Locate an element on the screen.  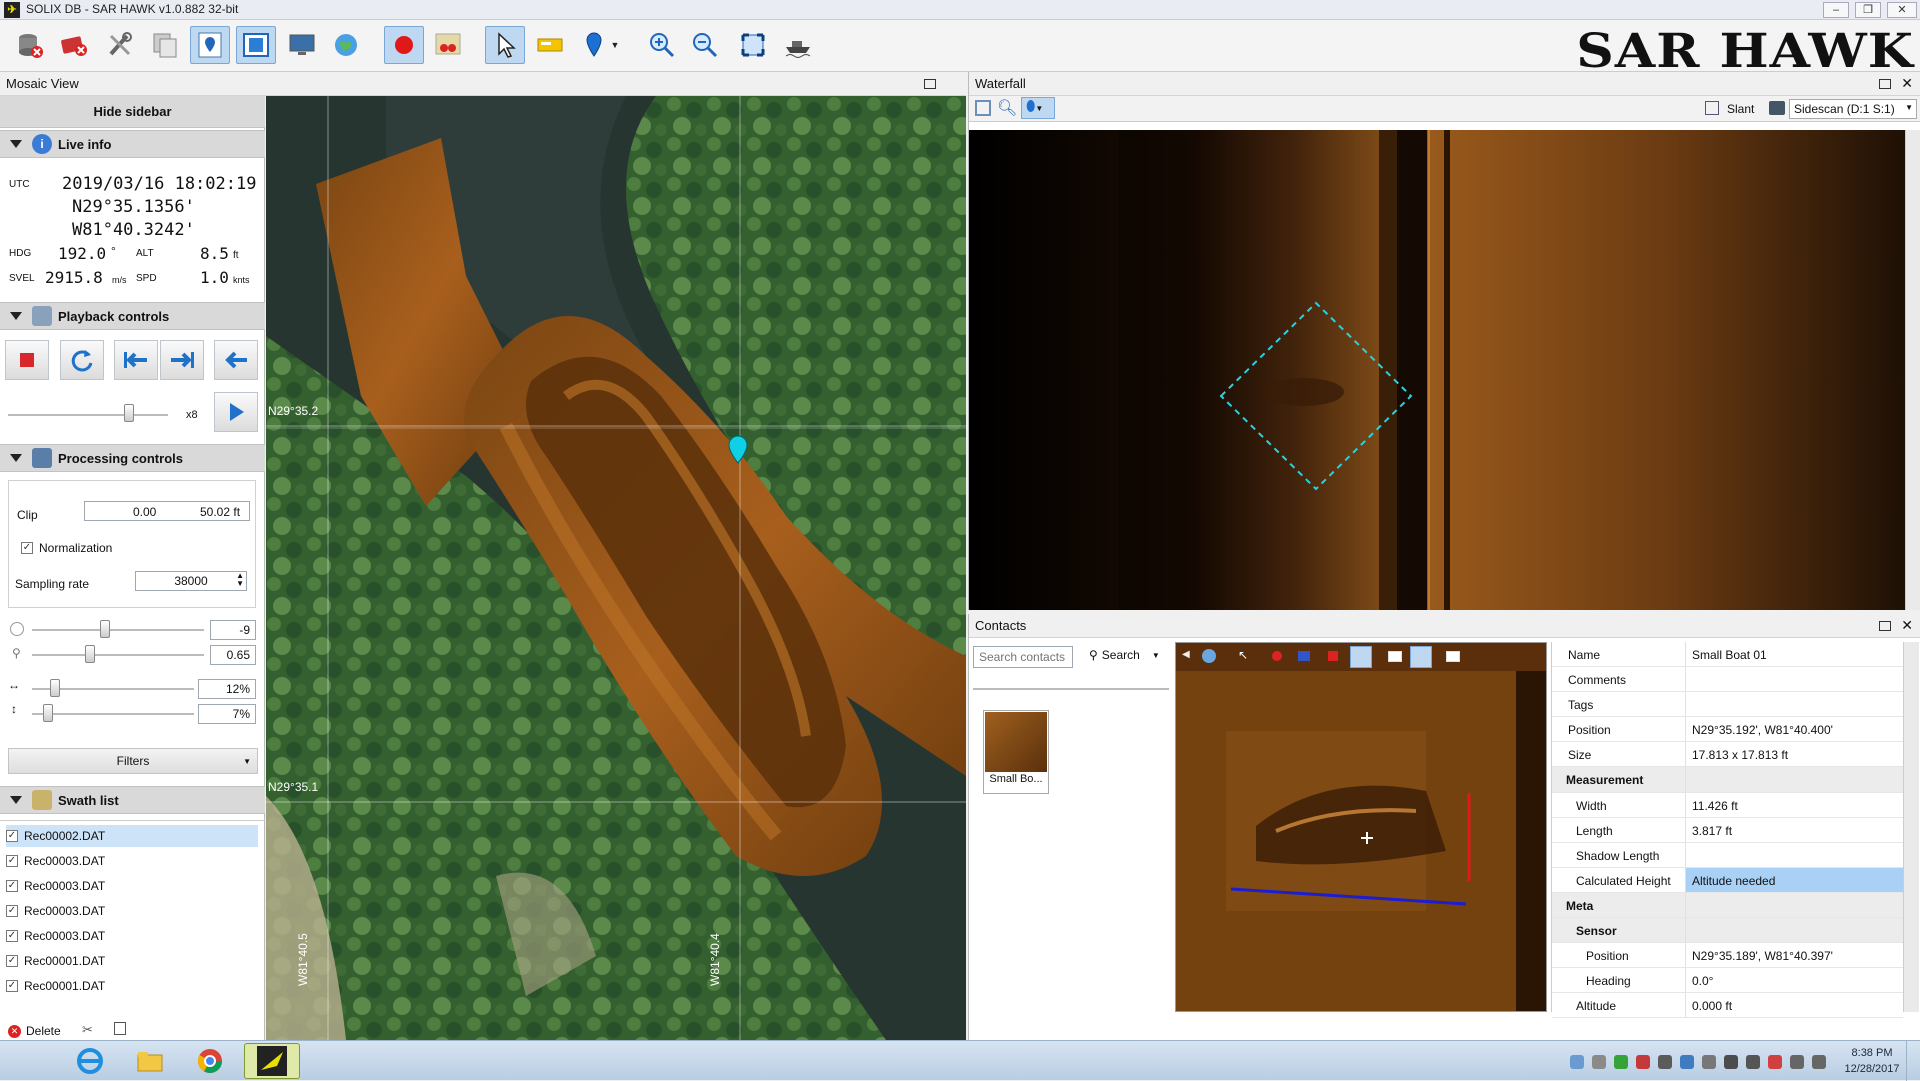
prop-value: 3.817 ft is located at coordinates (1794, 830).